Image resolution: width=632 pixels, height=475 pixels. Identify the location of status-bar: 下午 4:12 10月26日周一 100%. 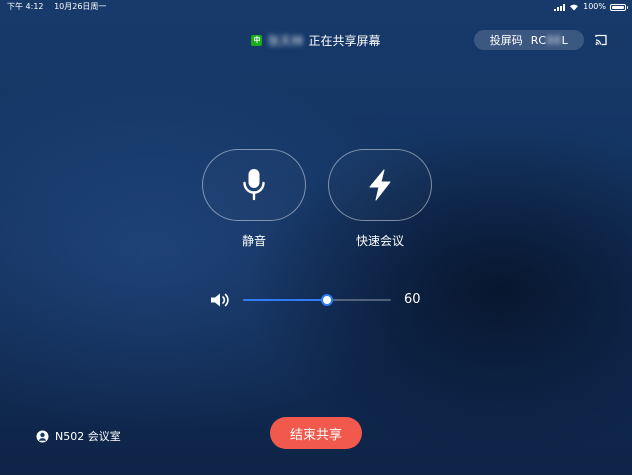
(316, 7).